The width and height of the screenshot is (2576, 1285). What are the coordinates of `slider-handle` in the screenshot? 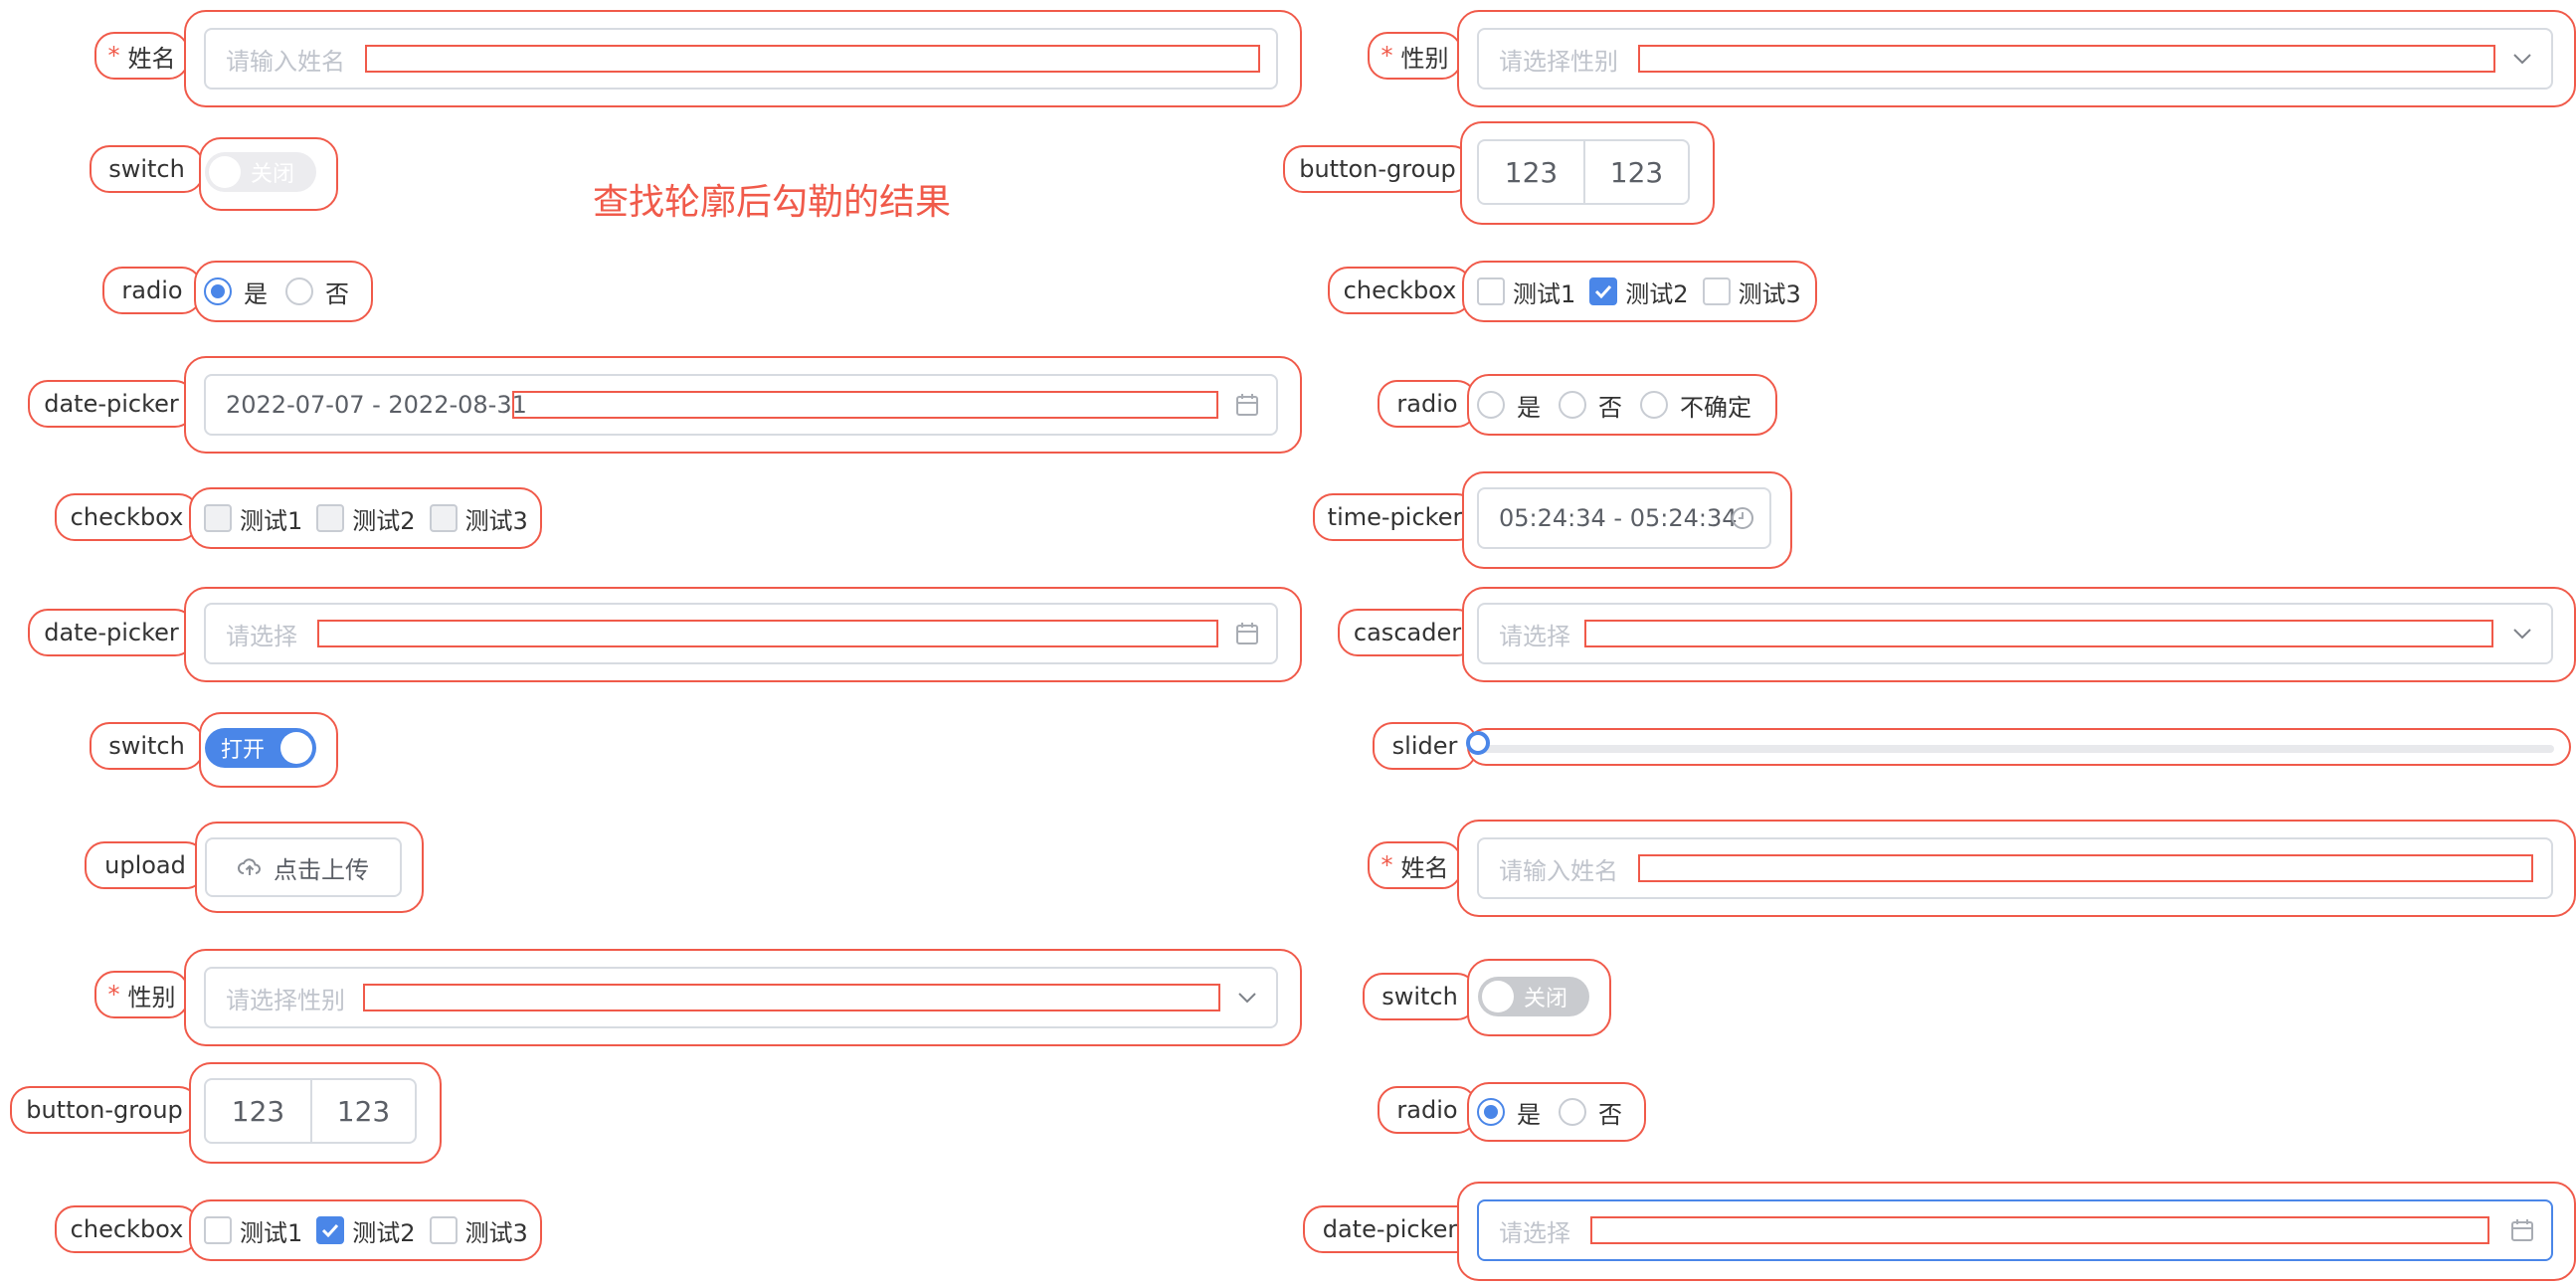 It's located at (1478, 743).